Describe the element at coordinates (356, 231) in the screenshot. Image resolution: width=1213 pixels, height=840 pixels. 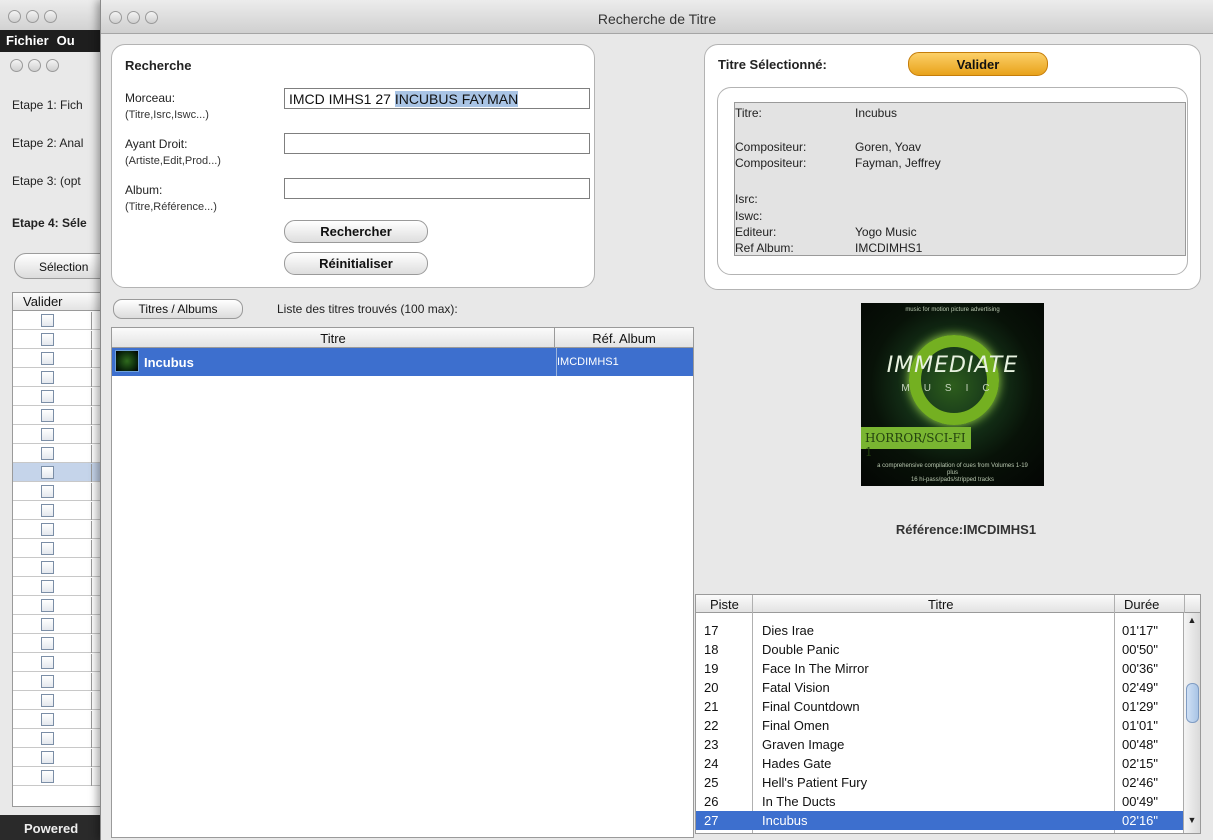
I see `search-button: Rechercher` at that location.